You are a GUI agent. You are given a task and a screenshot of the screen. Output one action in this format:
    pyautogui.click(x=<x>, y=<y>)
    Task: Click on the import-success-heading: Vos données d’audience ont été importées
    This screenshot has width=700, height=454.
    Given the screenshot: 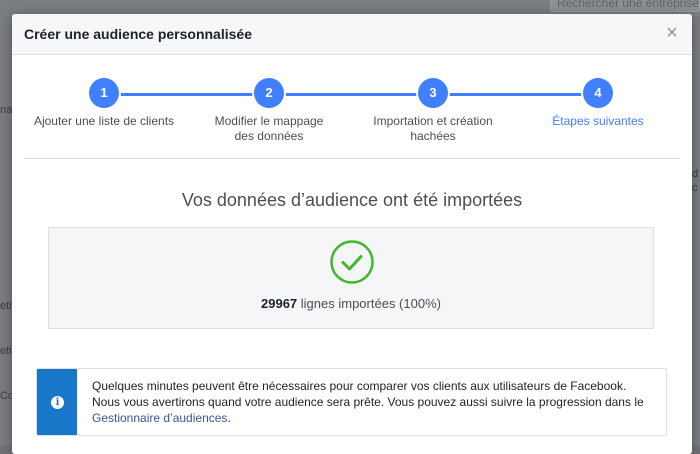 What is the action you would take?
    pyautogui.click(x=352, y=200)
    